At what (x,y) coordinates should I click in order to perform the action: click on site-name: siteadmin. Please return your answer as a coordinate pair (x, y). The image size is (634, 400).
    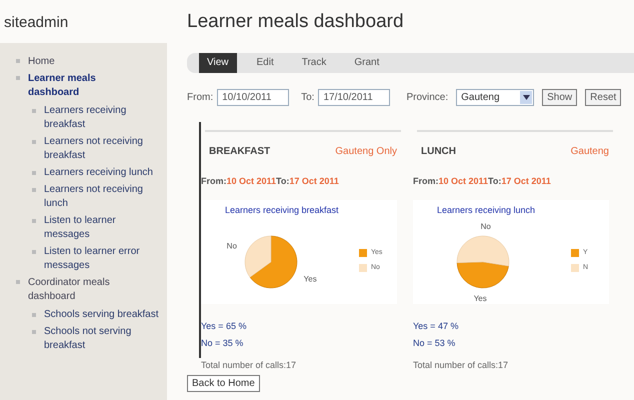
    Looking at the image, I should click on (83, 21).